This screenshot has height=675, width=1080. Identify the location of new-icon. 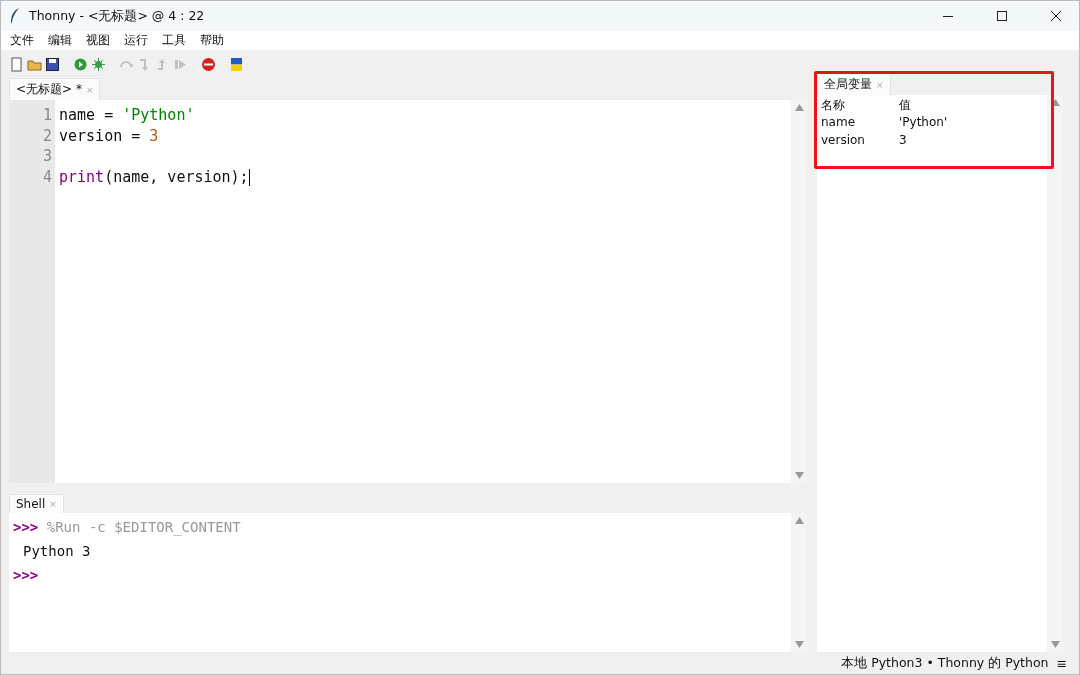
(16, 64).